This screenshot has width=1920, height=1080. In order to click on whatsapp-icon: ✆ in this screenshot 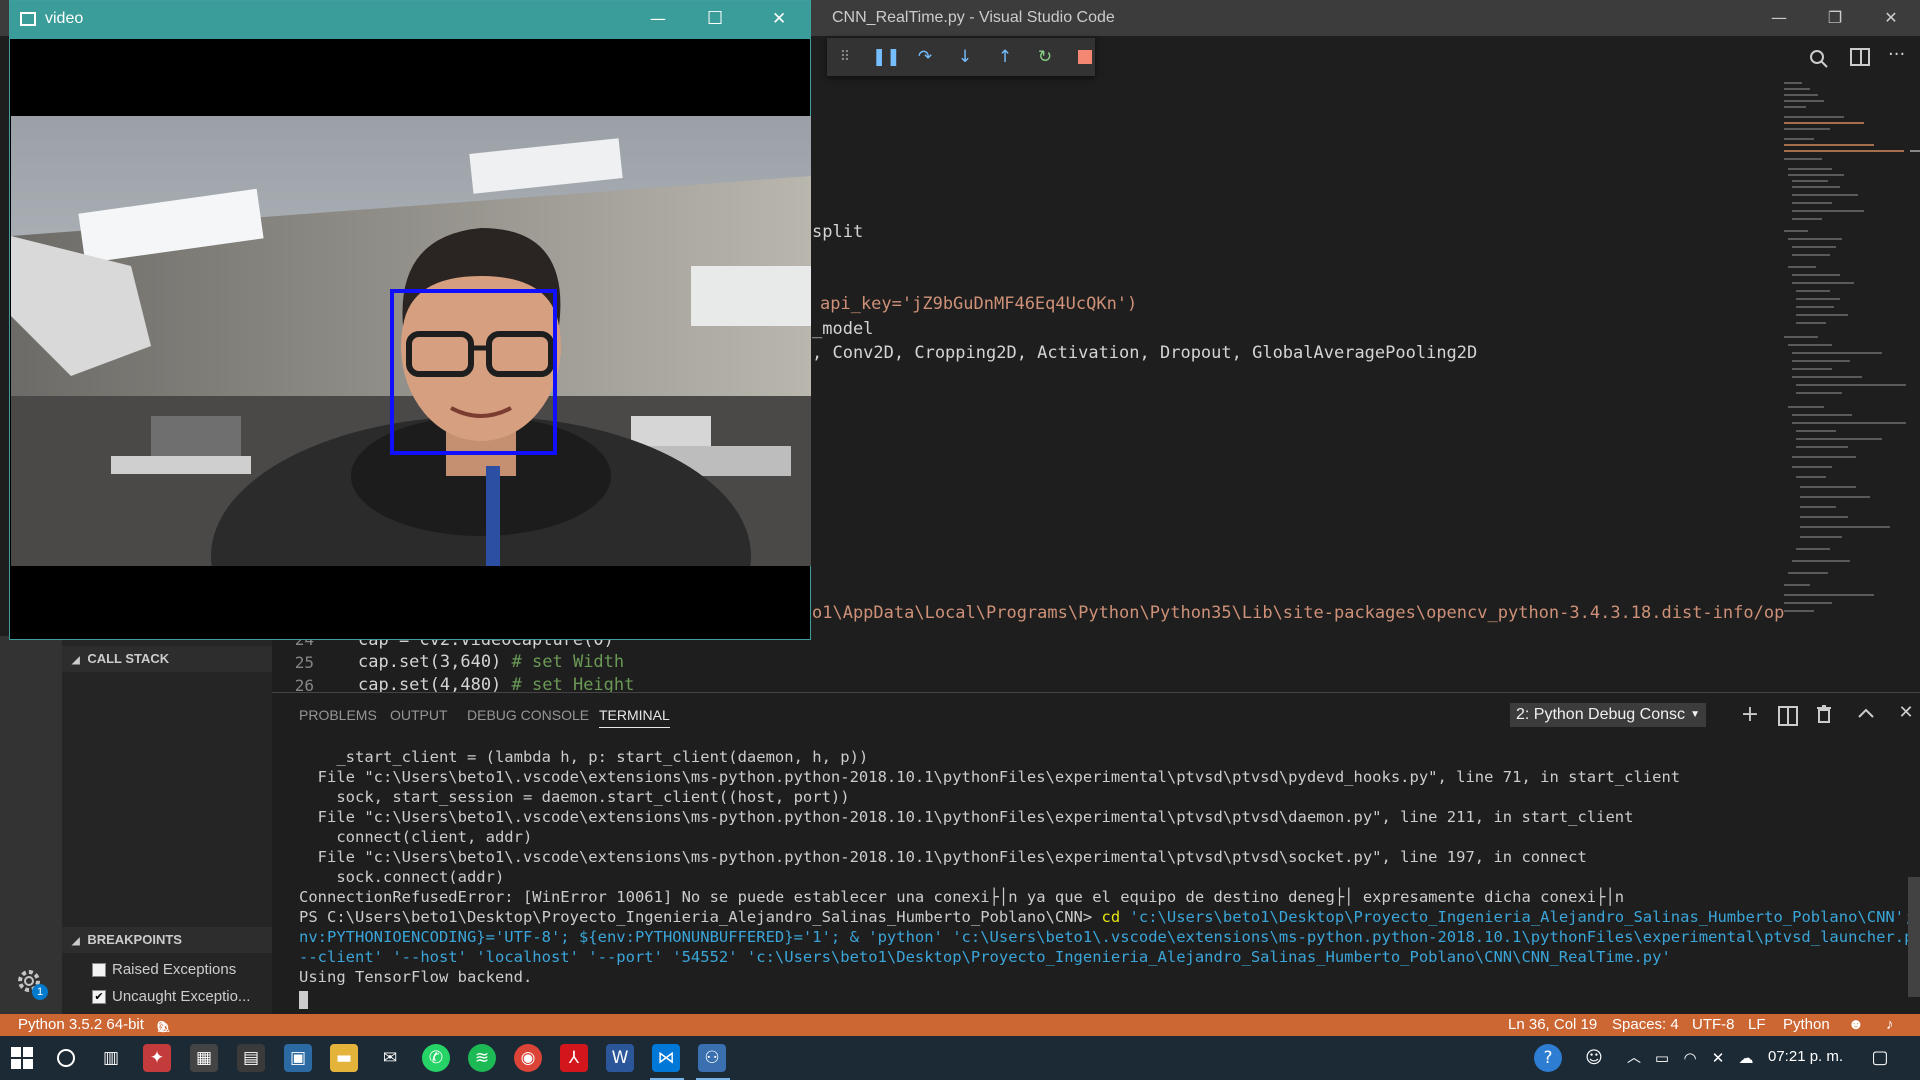, I will do `click(436, 1058)`.